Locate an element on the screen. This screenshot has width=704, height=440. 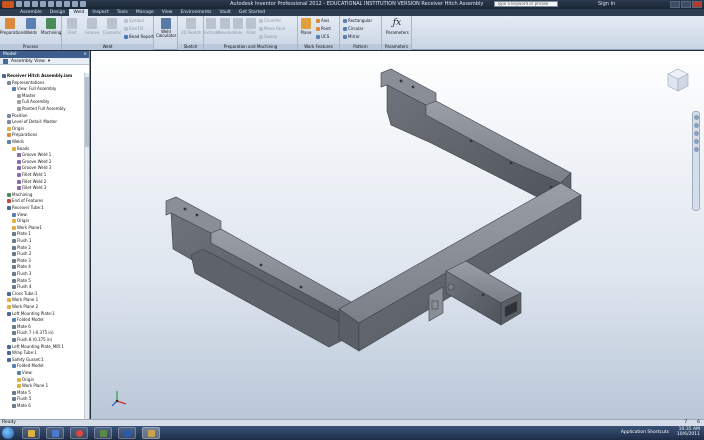
welds-button: Welds is located at coordinates (31, 26).